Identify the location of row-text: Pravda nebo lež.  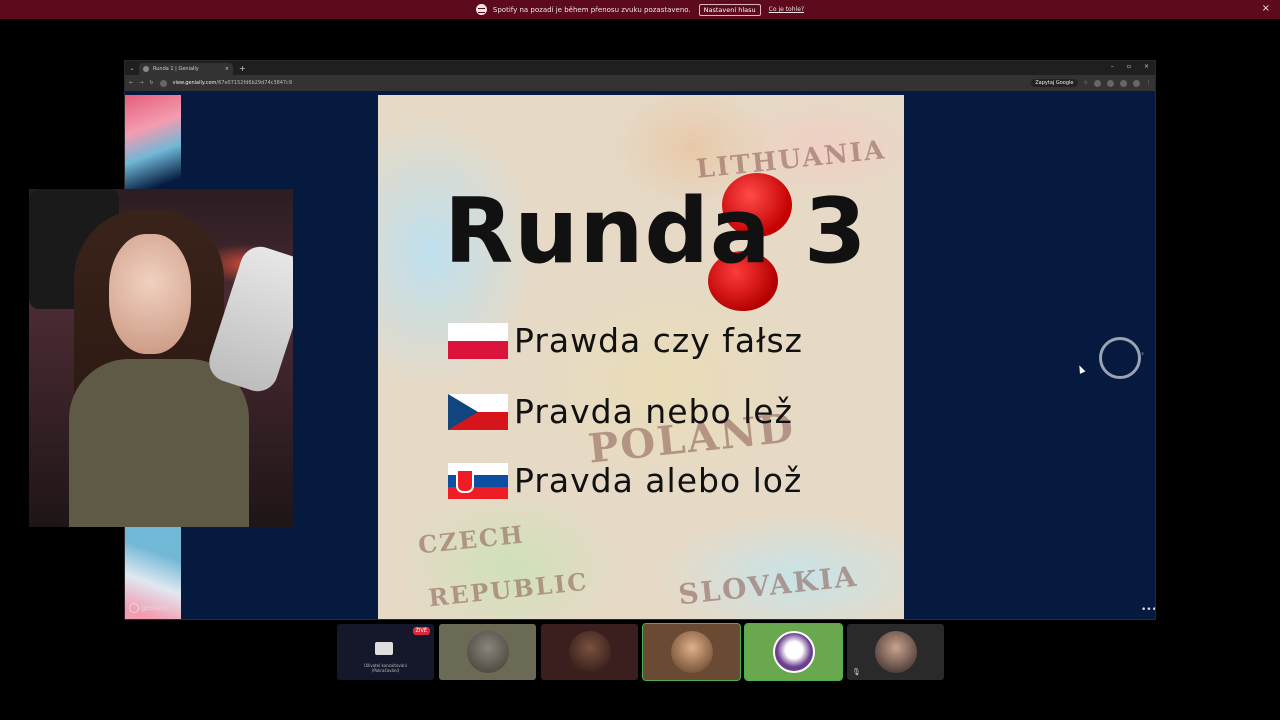
(653, 411).